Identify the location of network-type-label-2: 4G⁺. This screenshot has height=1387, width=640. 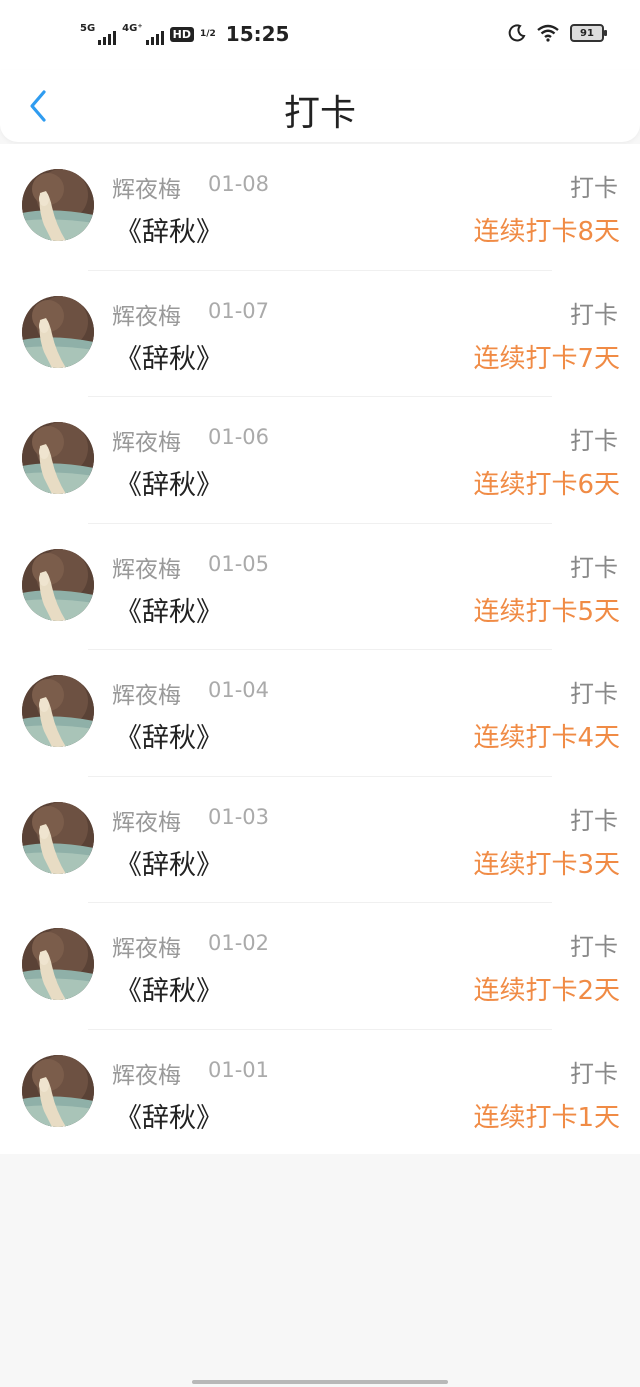
(132, 28).